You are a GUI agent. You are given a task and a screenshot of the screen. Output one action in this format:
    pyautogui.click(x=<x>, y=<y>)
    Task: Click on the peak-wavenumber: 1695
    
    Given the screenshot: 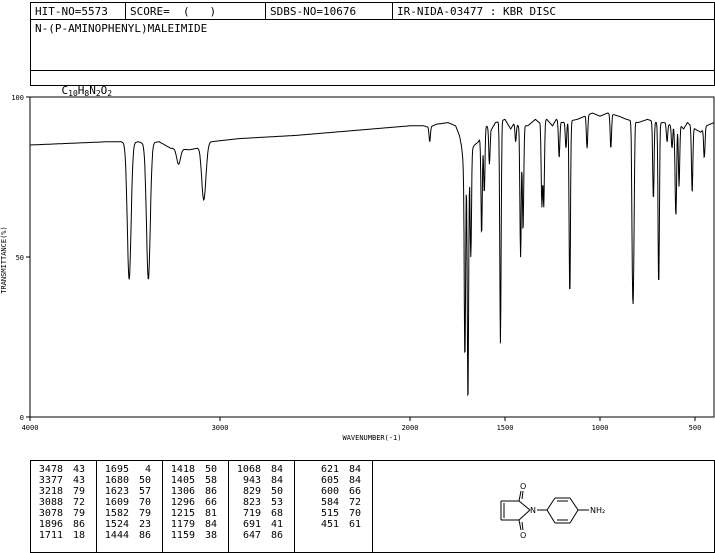 What is the action you would take?
    pyautogui.click(x=116, y=469)
    